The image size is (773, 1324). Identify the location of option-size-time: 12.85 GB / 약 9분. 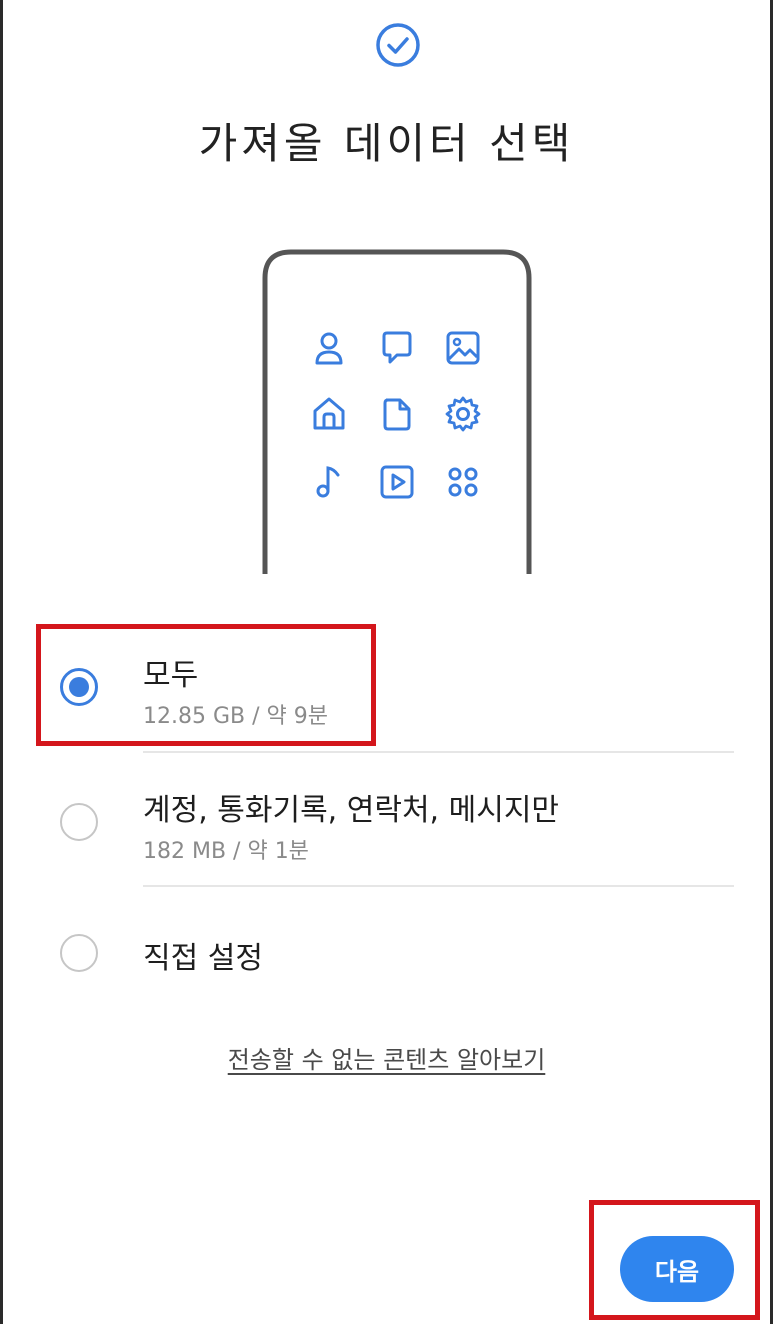
(235, 716).